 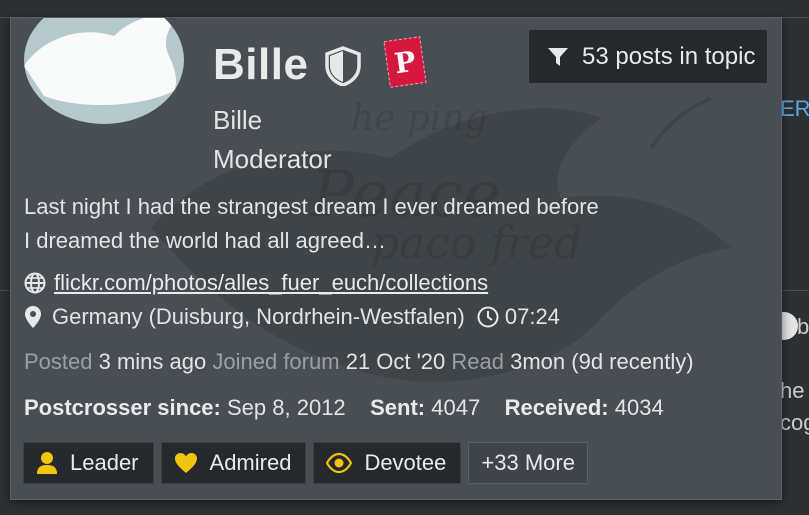 What do you see at coordinates (556, 407) in the screenshot?
I see `received-label: Received:` at bounding box center [556, 407].